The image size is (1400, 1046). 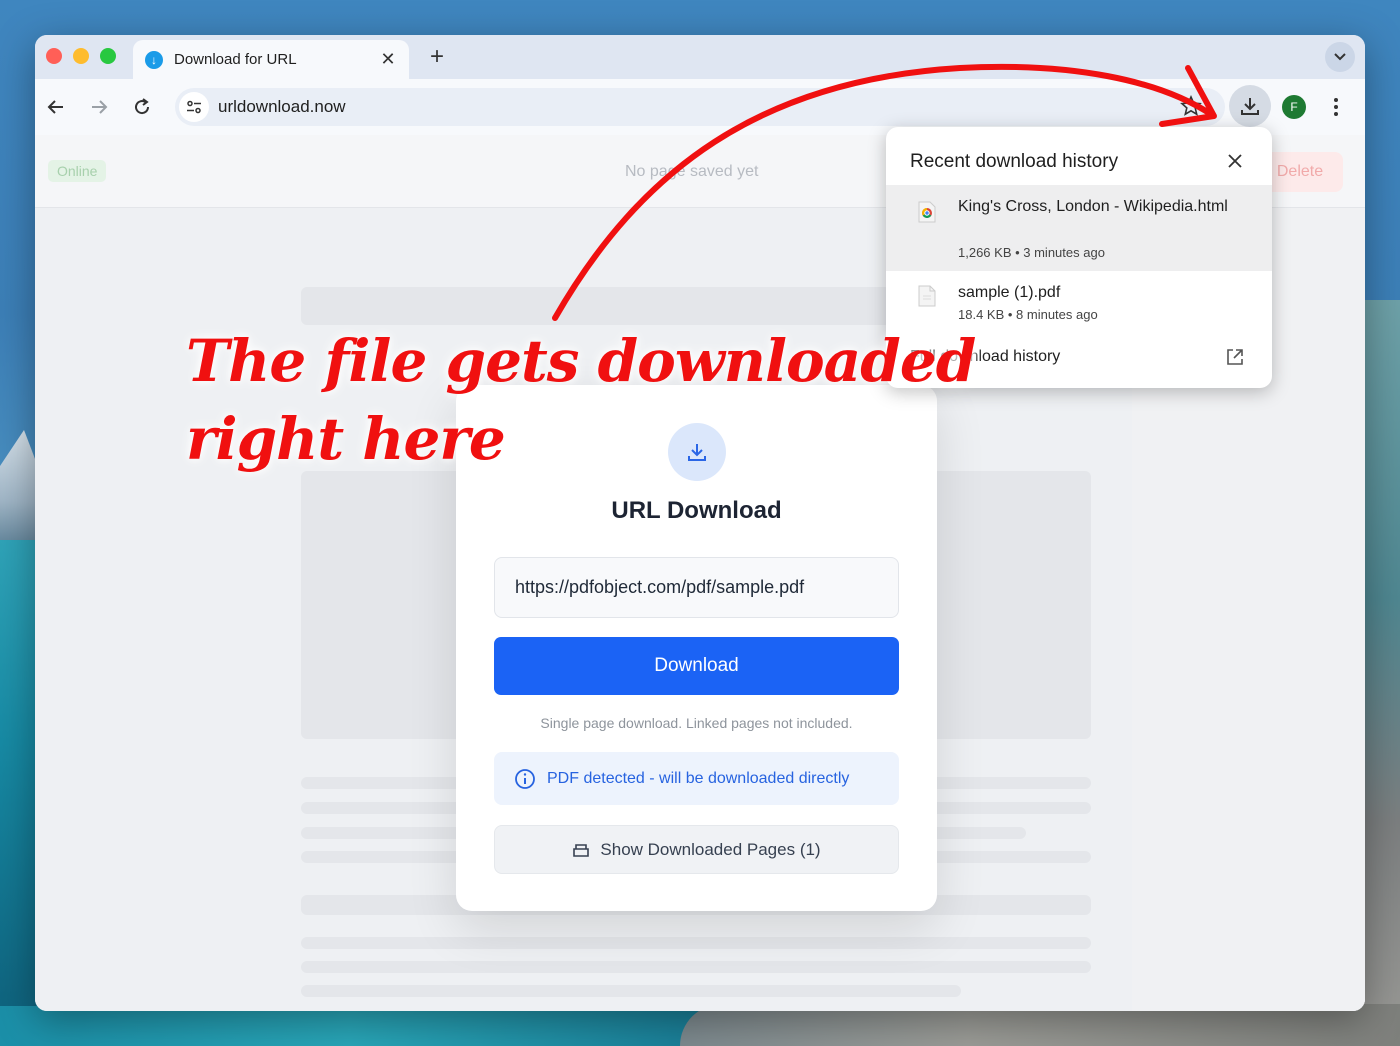 What do you see at coordinates (581, 361) in the screenshot?
I see `annotation-line-1: The file gets downloaded` at bounding box center [581, 361].